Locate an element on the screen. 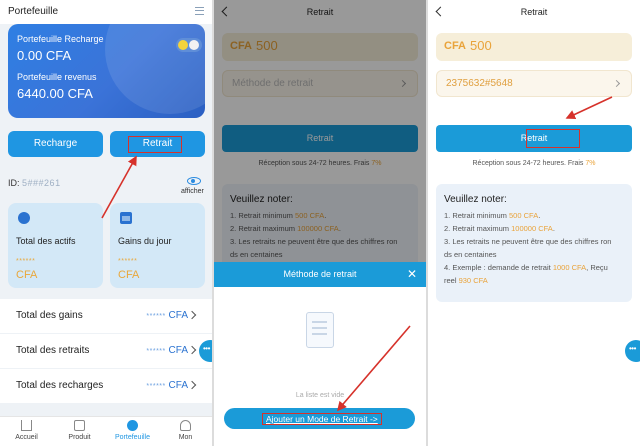  frais-label: Frais is located at coordinates (575, 163).